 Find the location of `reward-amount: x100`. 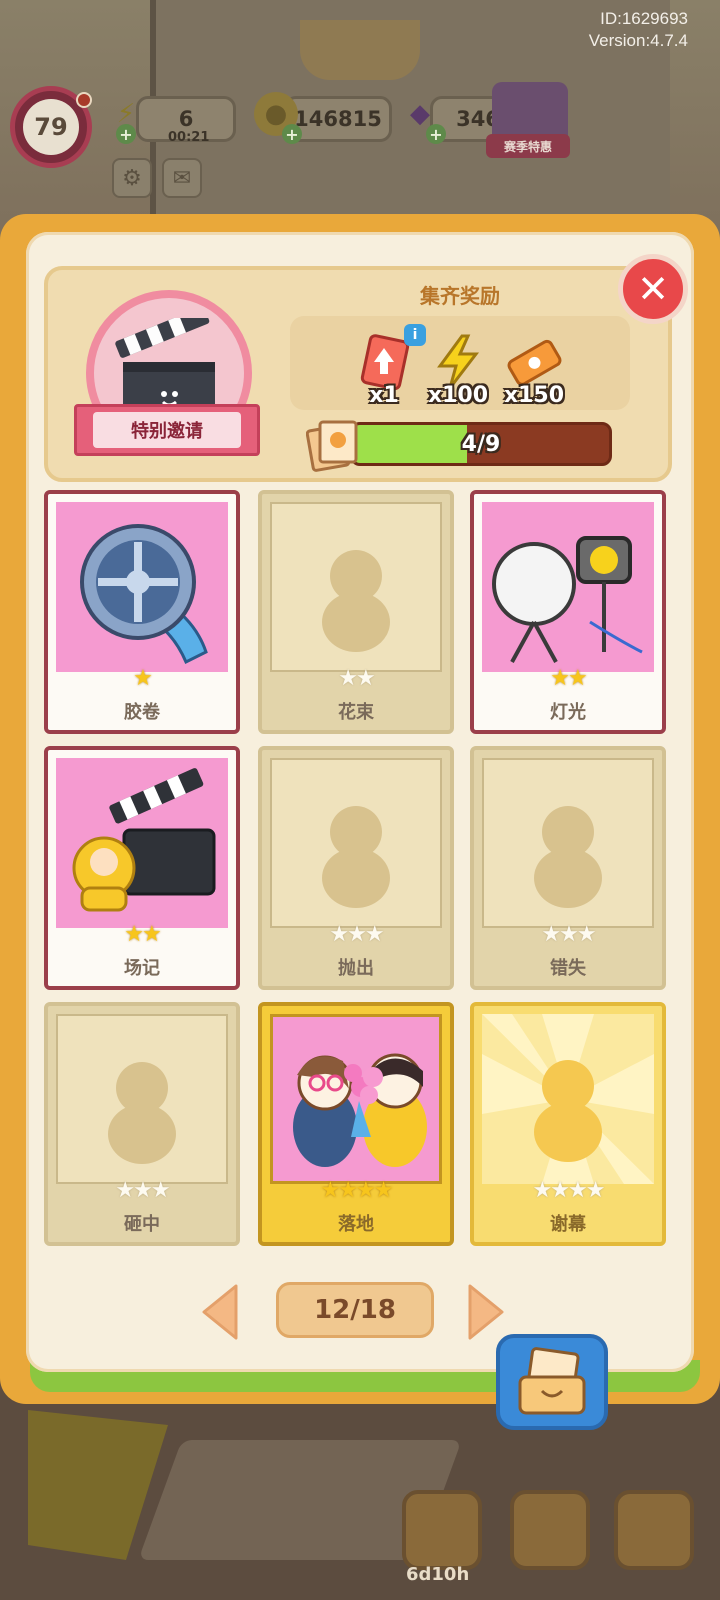

reward-amount: x100 is located at coordinates (458, 395).